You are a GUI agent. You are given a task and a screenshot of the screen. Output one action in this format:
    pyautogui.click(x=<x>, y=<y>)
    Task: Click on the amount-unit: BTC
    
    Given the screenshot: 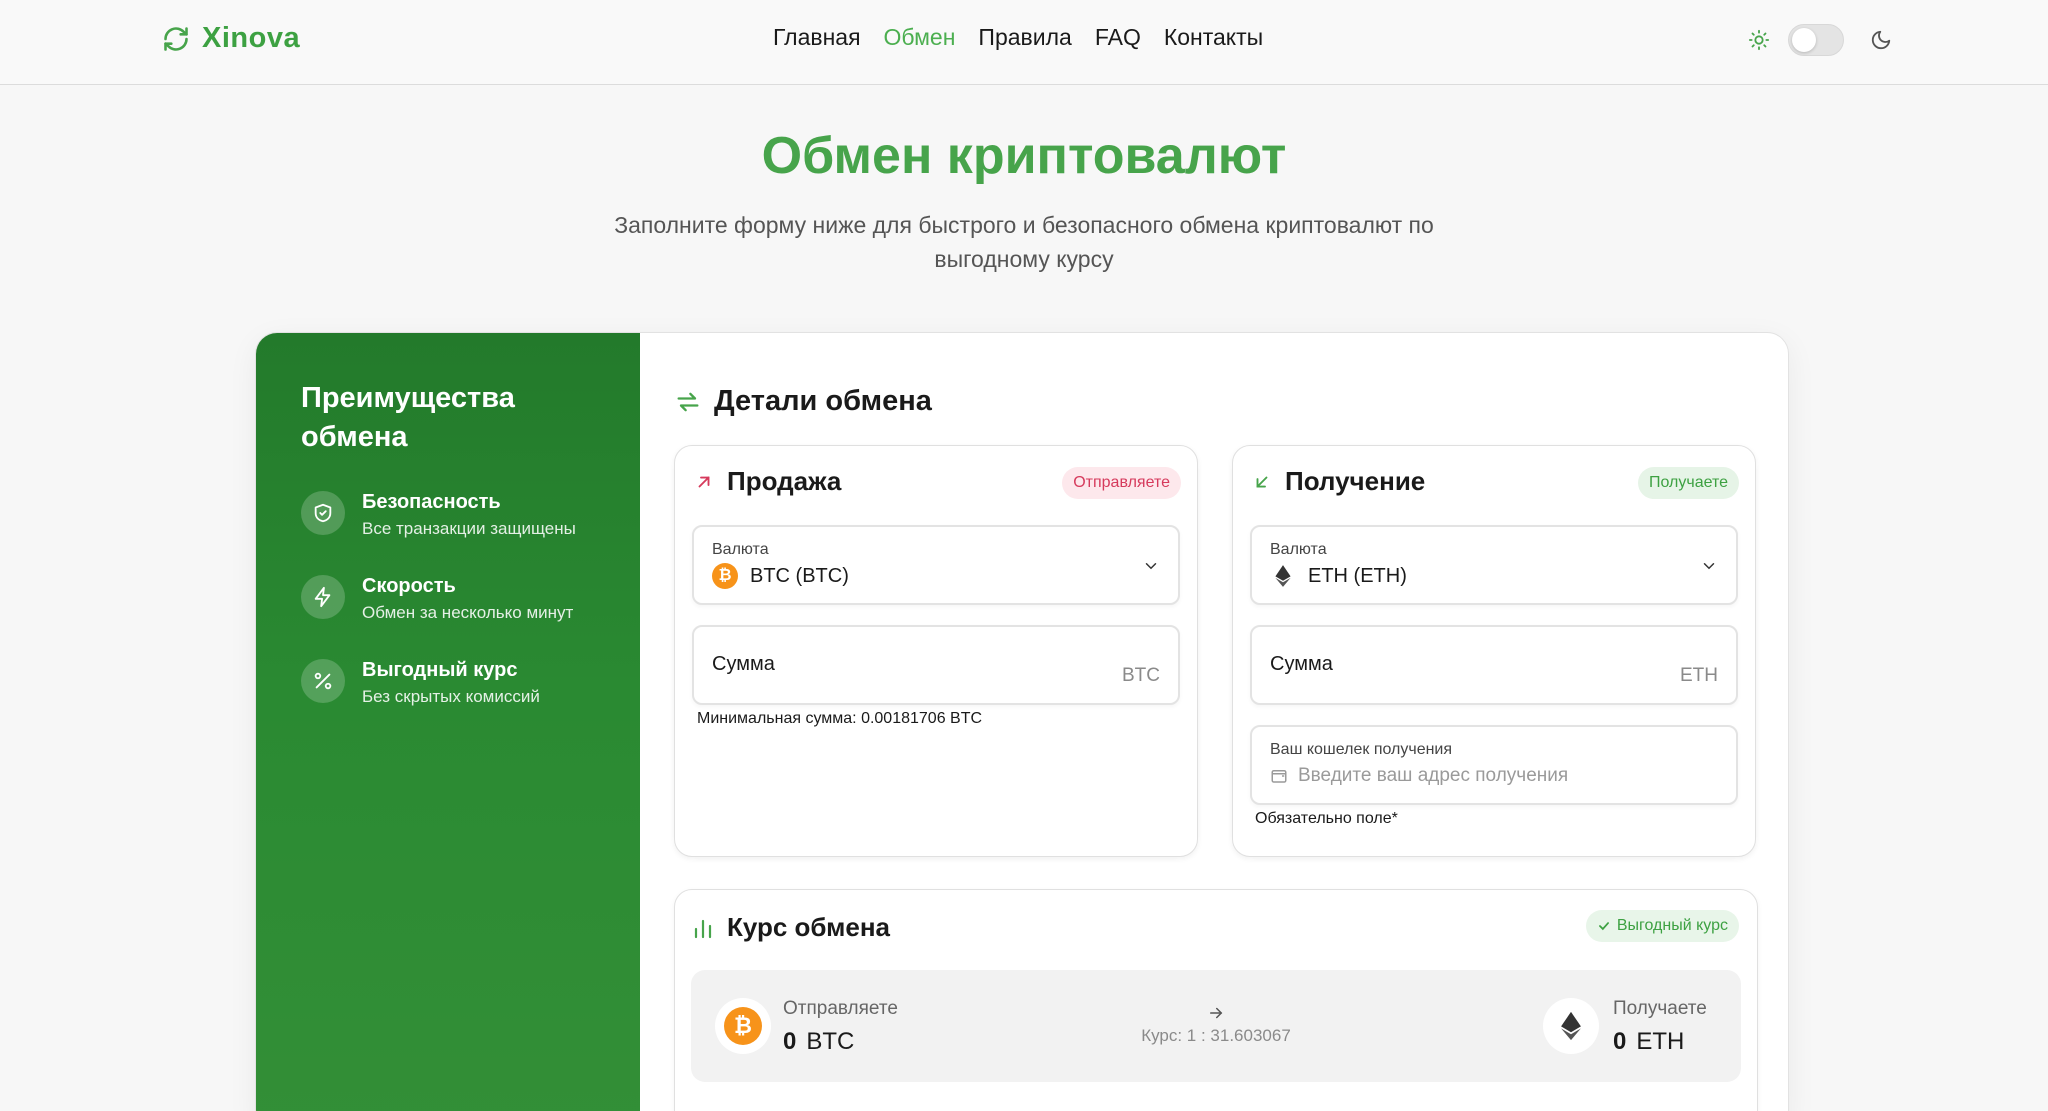 What is the action you would take?
    pyautogui.click(x=1141, y=675)
    